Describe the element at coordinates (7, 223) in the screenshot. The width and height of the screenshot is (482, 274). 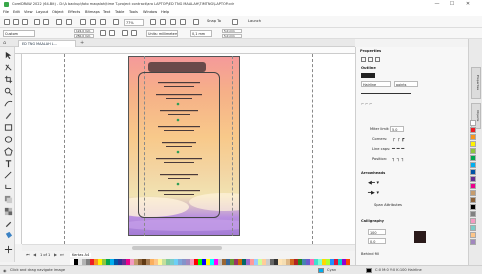
I see `color-eyedropper-tool-icon` at that location.